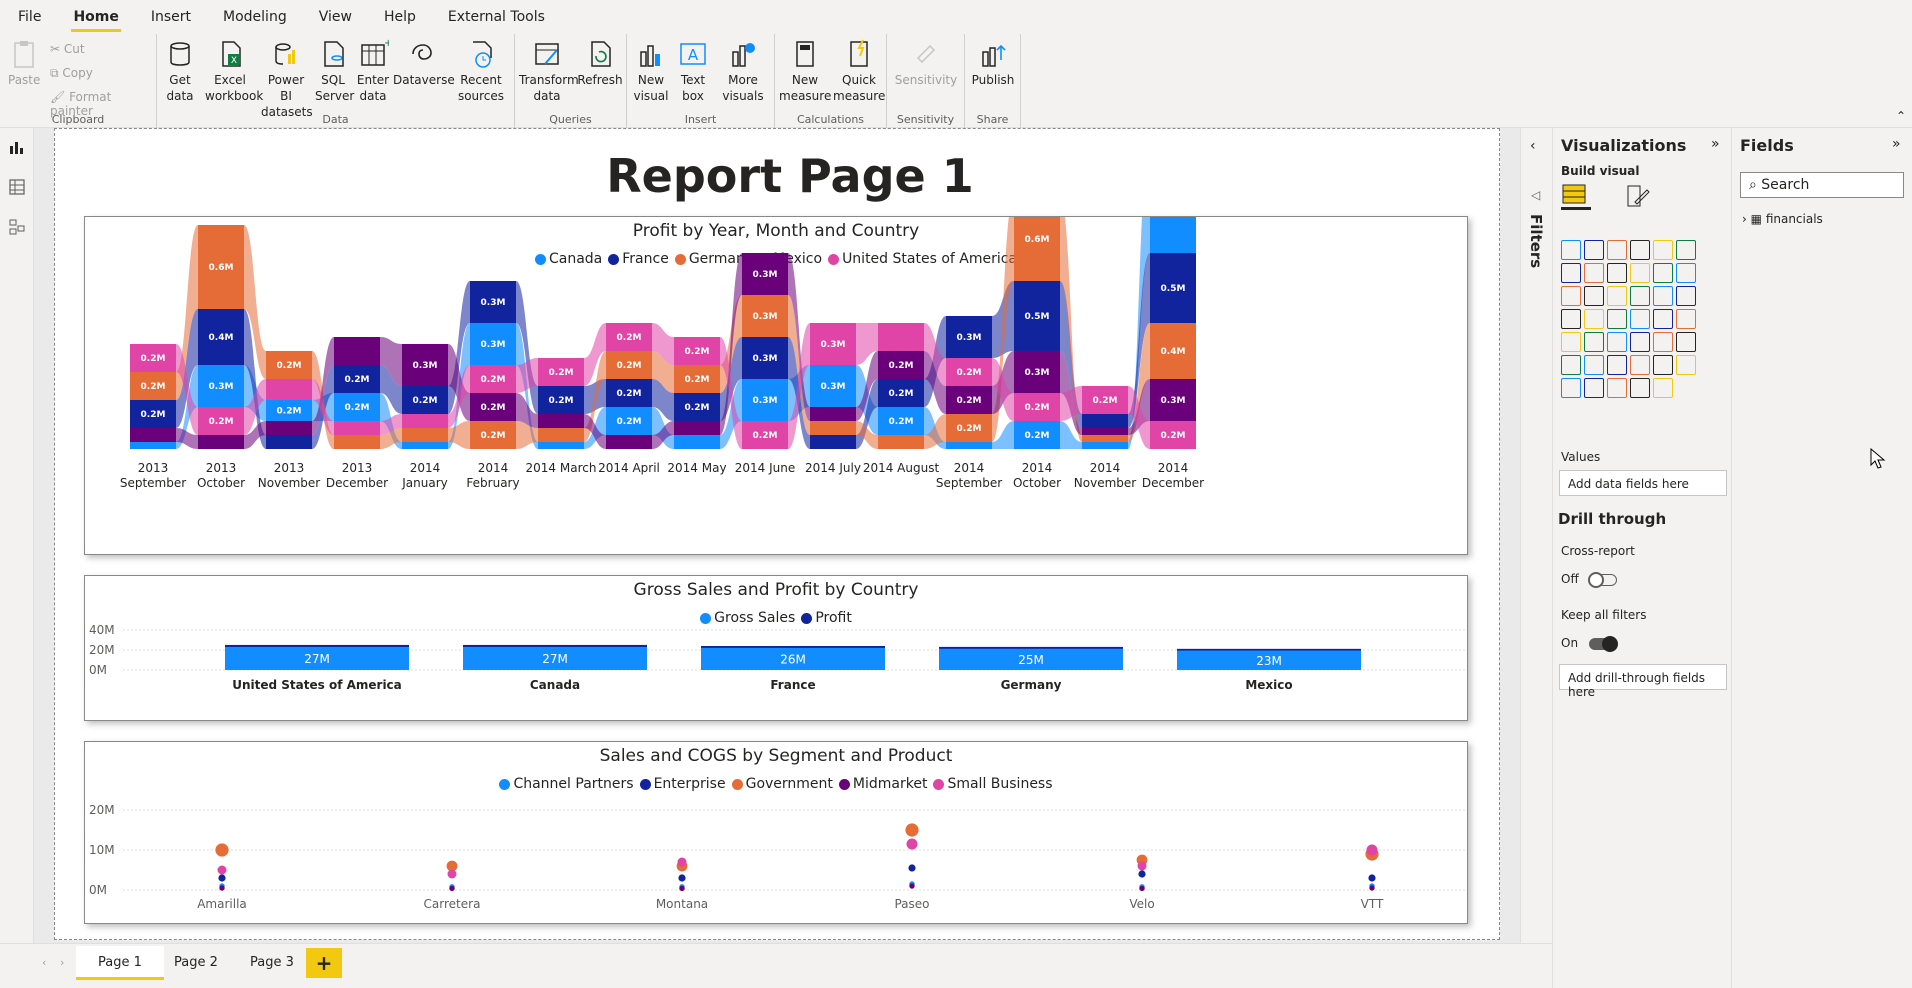  Describe the element at coordinates (324, 963) in the screenshot. I see `add-page-button: +` at that location.